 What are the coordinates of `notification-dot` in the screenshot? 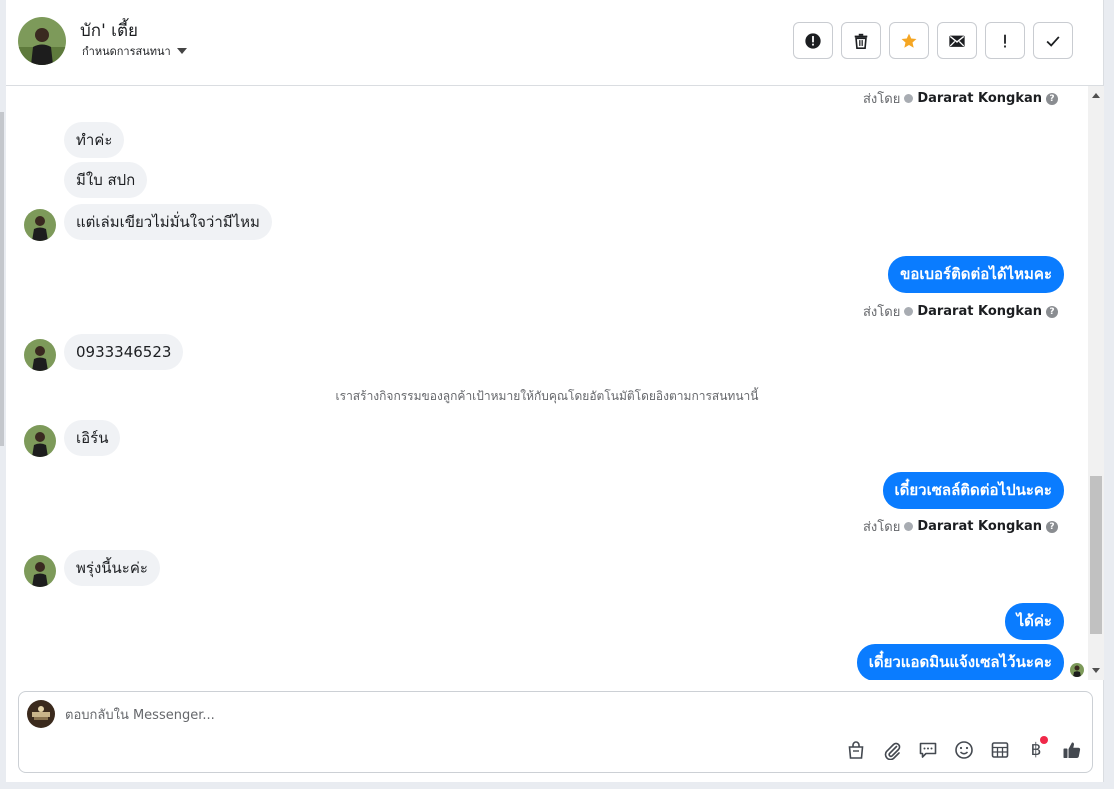 It's located at (1044, 740).